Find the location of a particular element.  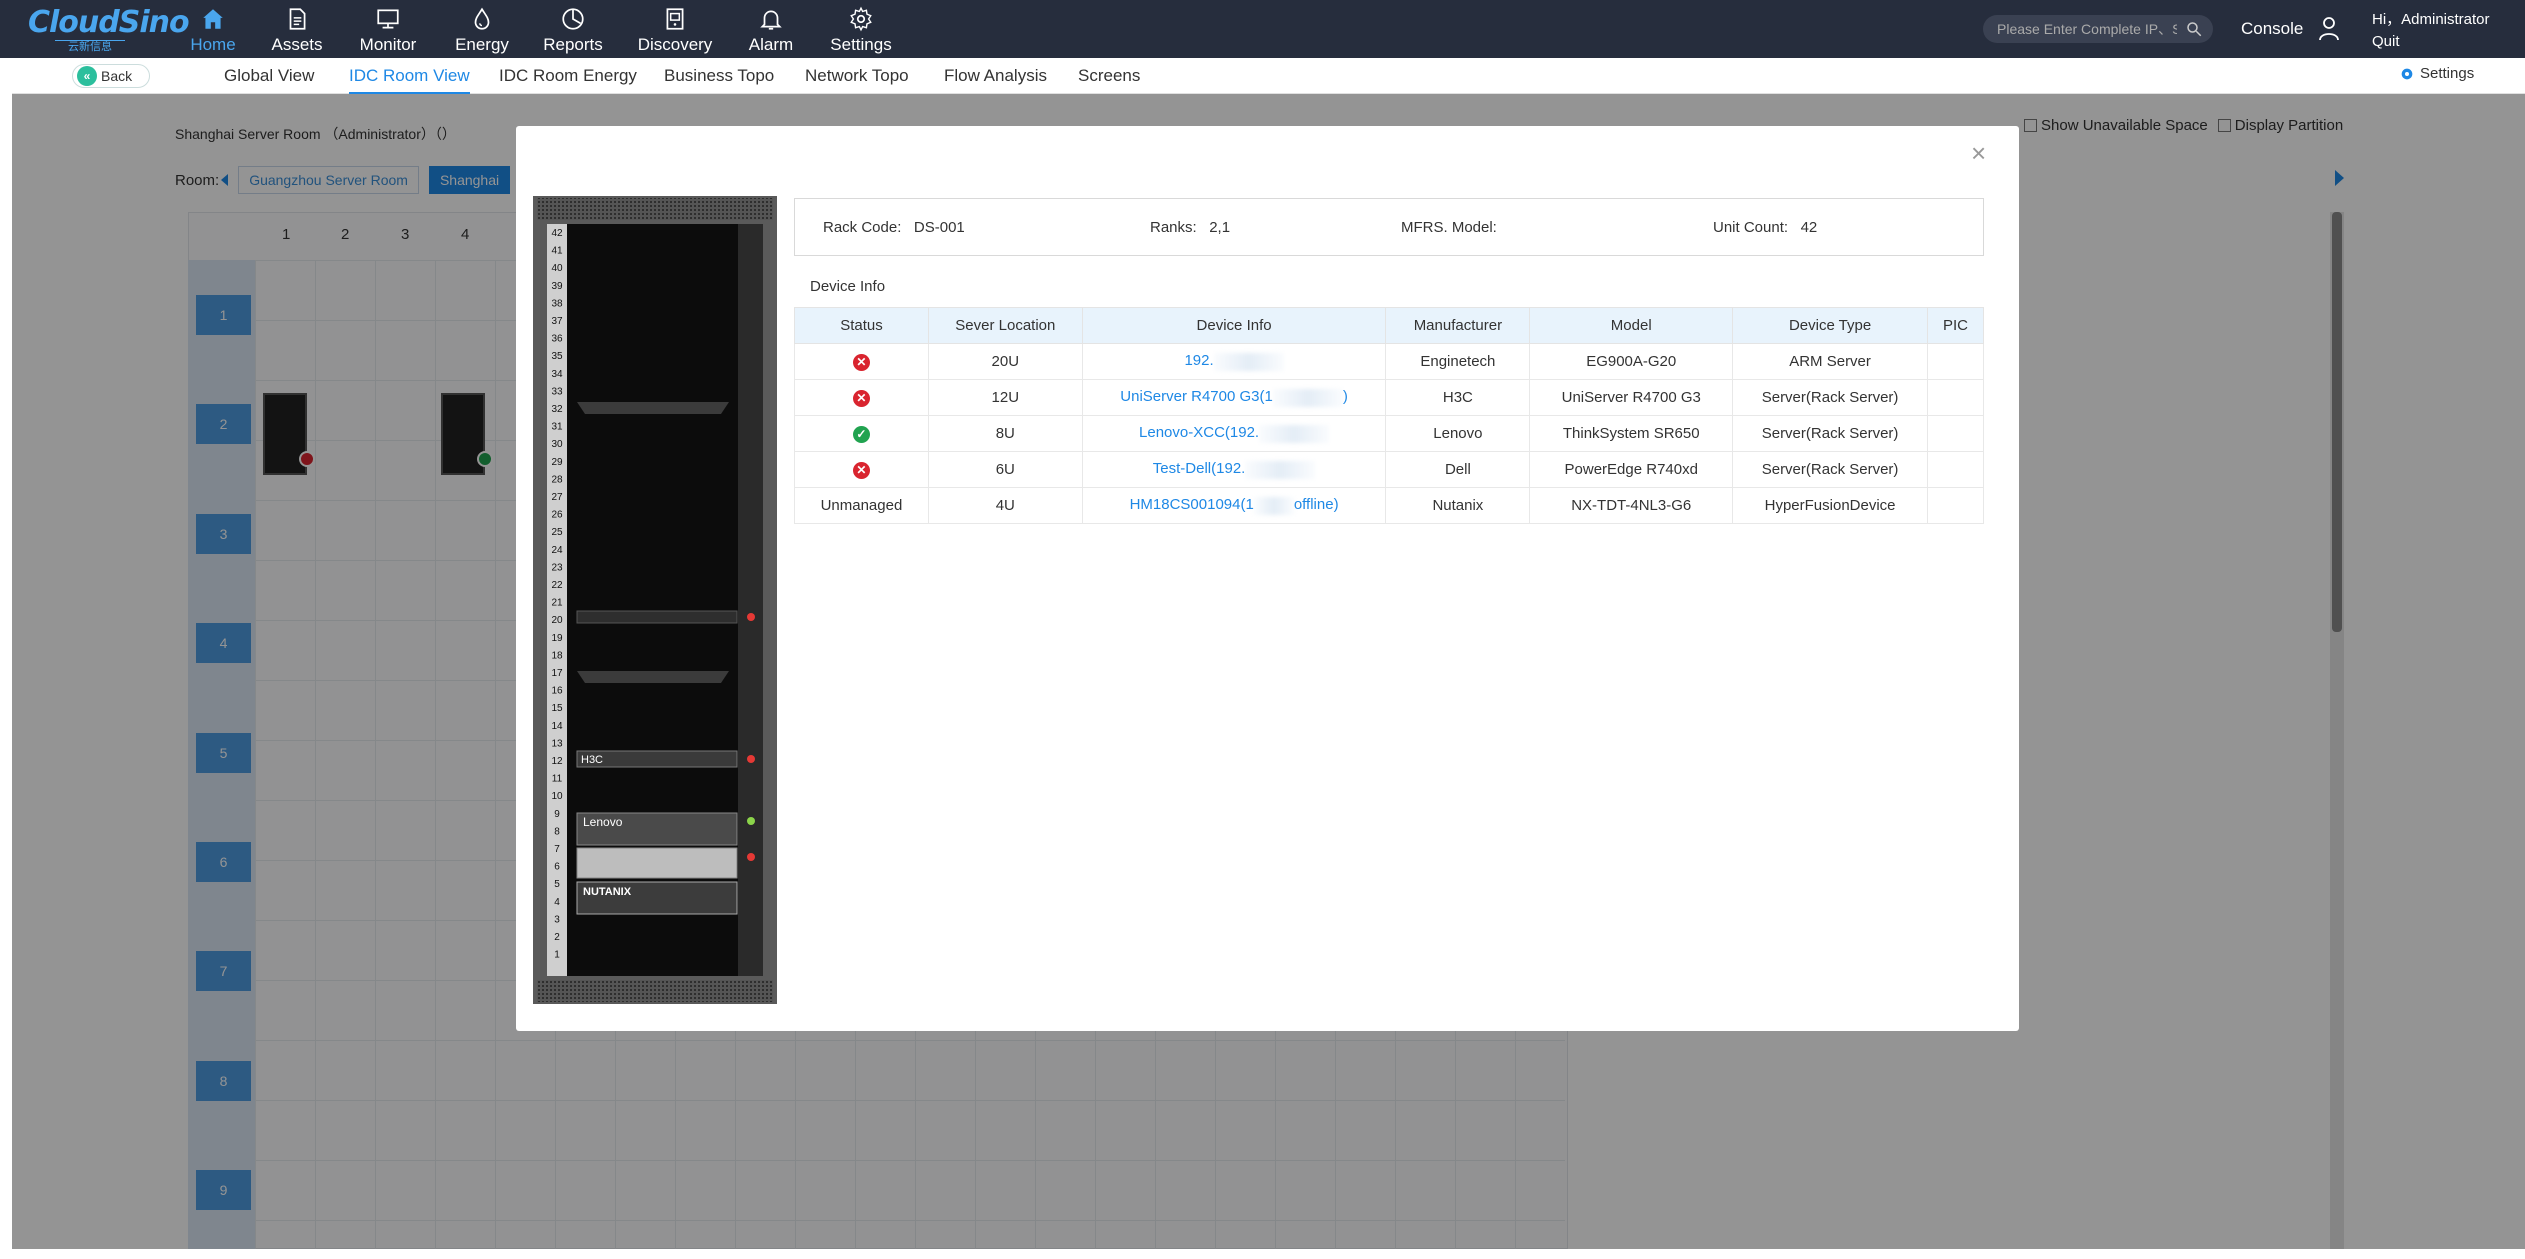

rack-unit-number: 24 is located at coordinates (557, 550).